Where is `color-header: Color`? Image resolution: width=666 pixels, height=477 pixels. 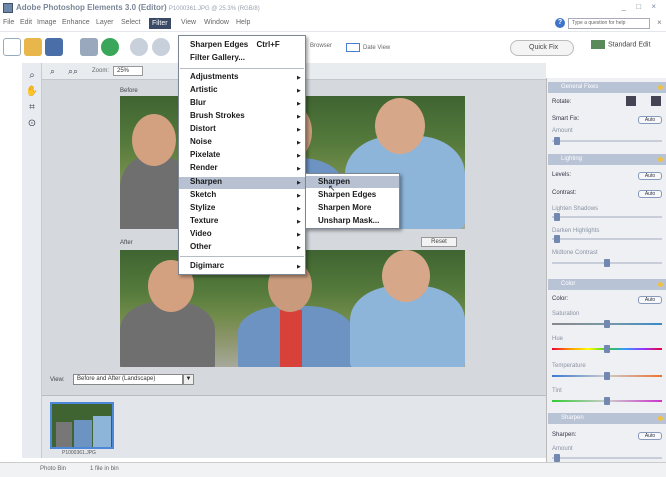
color-header: Color is located at coordinates (607, 284).